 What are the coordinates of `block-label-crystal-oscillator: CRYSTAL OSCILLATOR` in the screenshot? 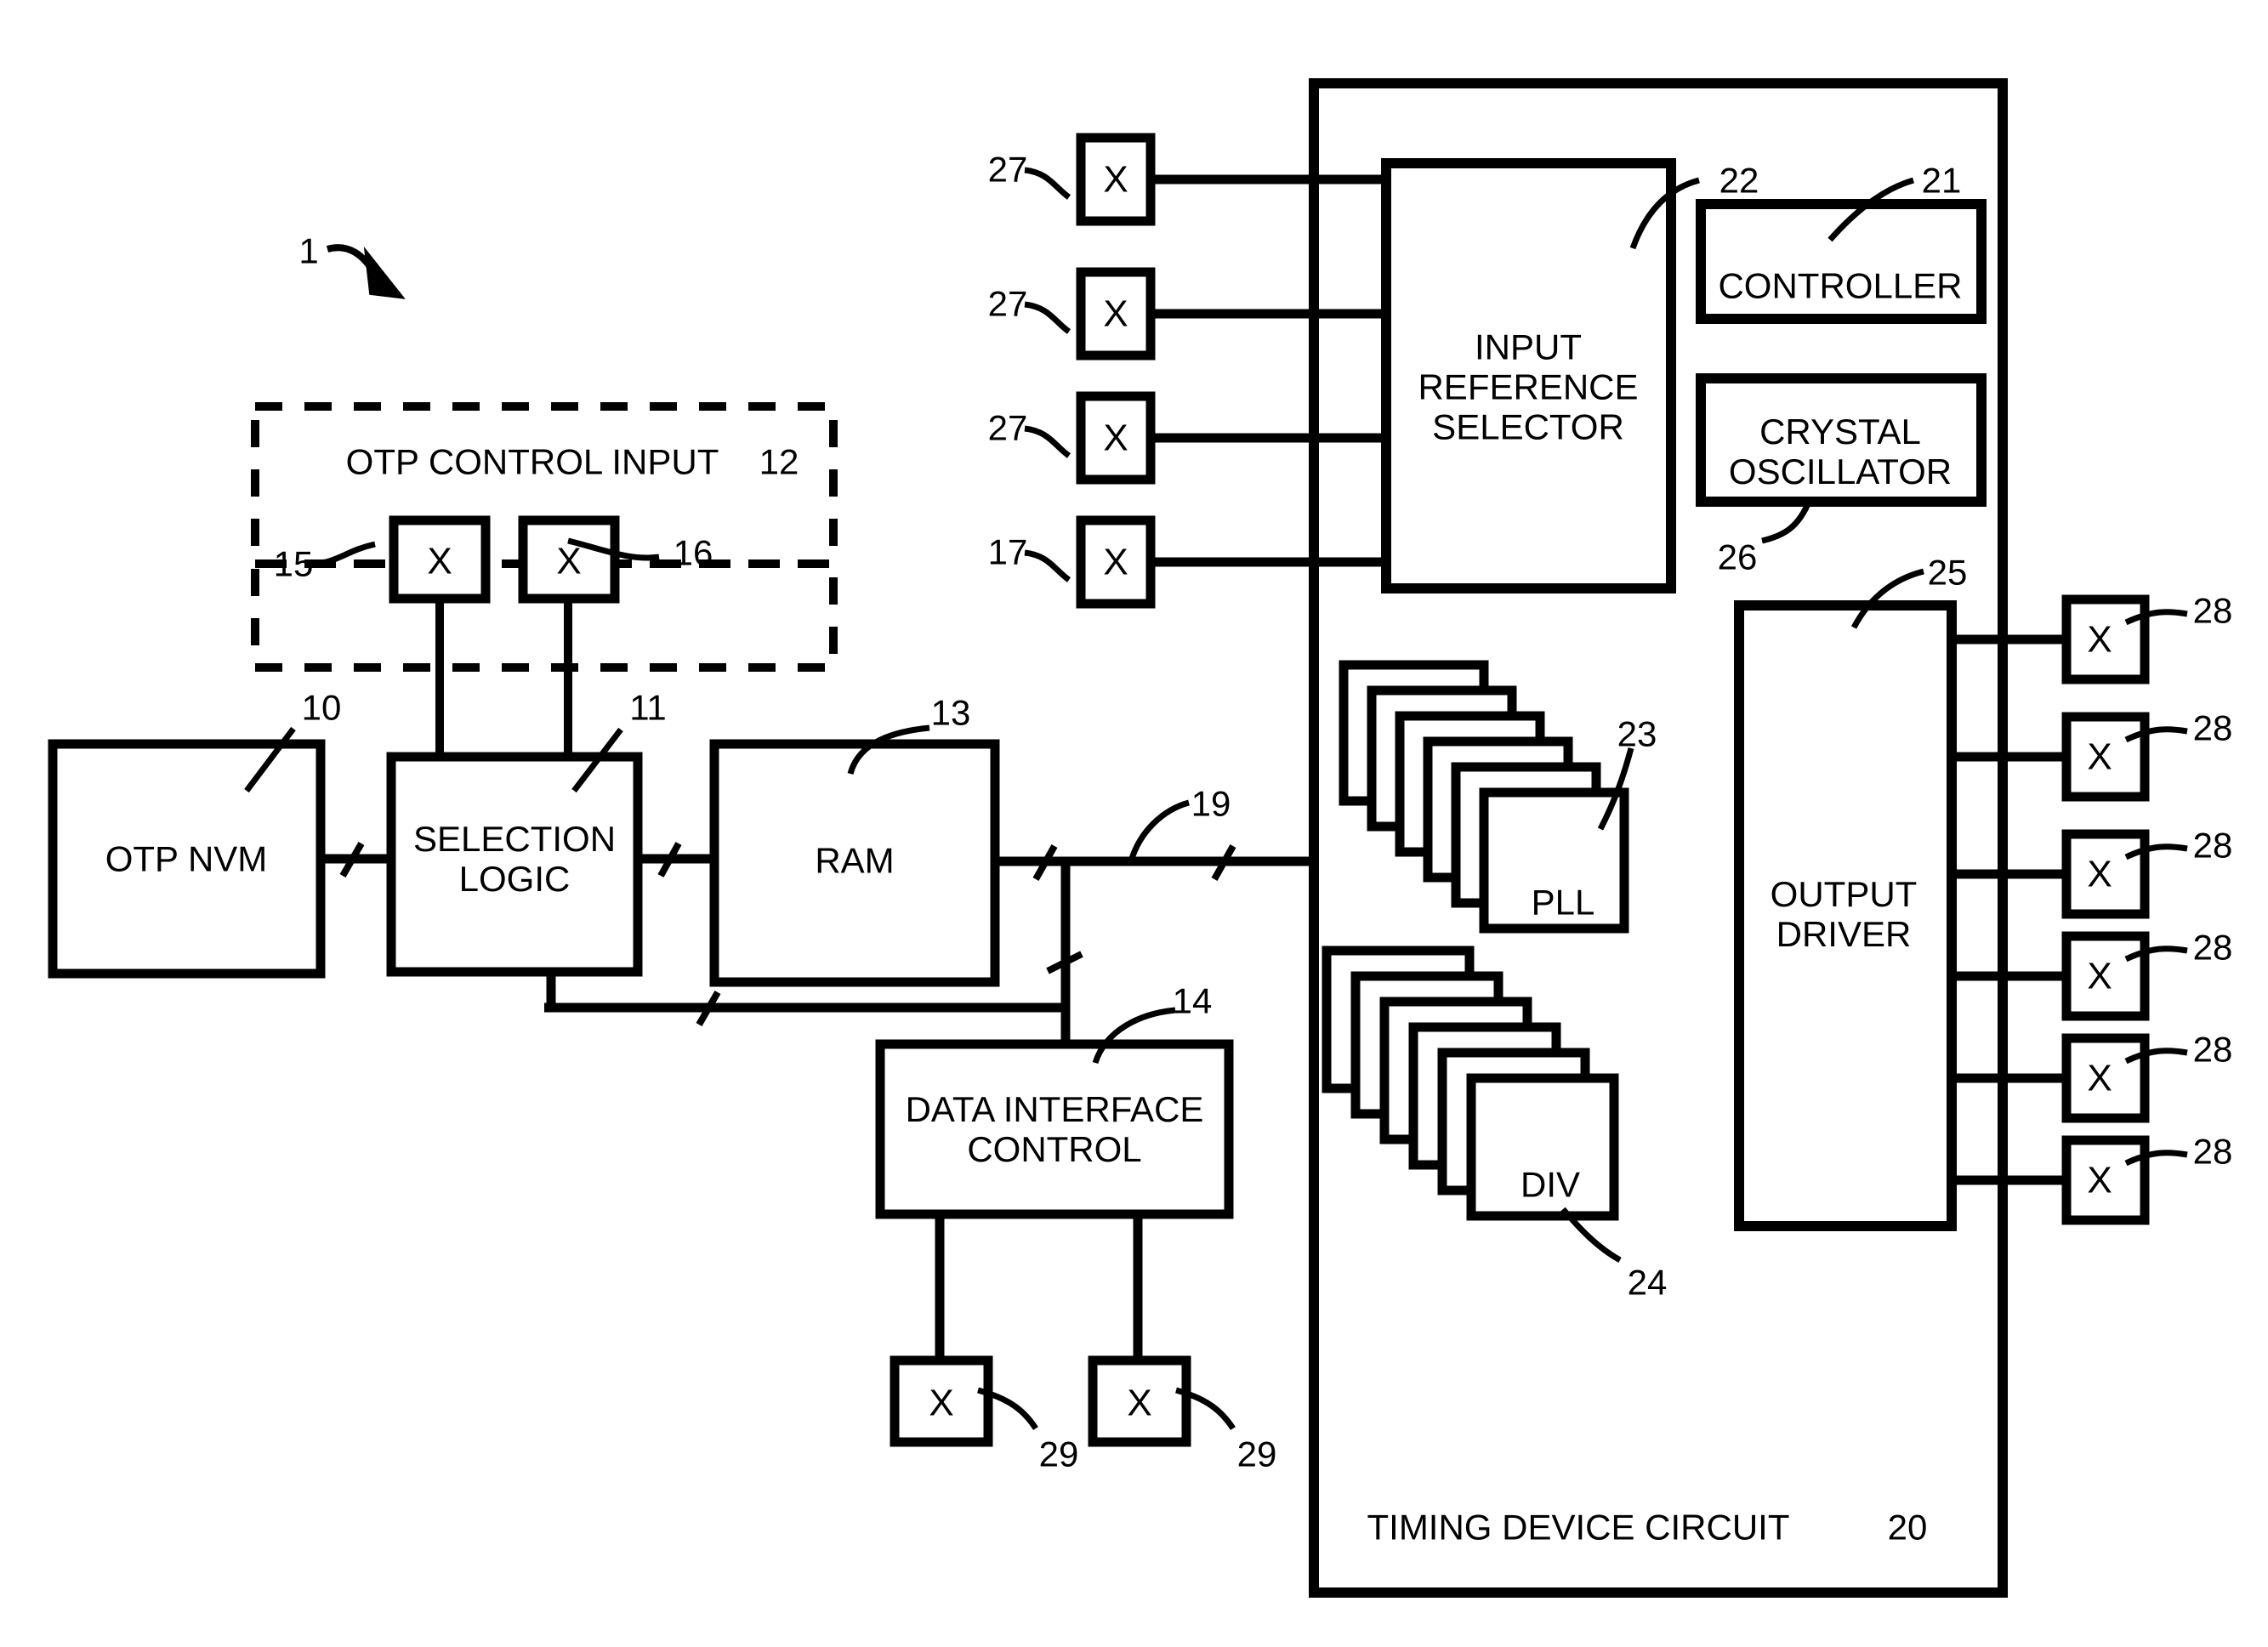 It's located at (1840, 451).